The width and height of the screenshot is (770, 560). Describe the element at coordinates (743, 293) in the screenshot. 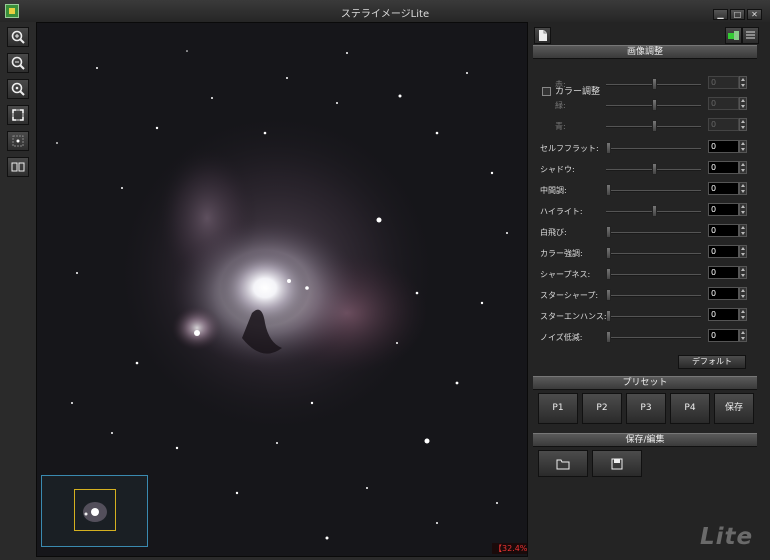

I see `star-sharp-spinner` at that location.